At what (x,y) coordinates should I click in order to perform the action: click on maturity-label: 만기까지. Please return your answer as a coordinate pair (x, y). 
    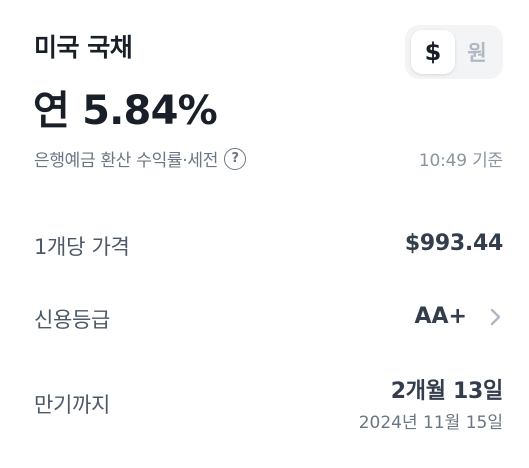
    Looking at the image, I should click on (72, 405).